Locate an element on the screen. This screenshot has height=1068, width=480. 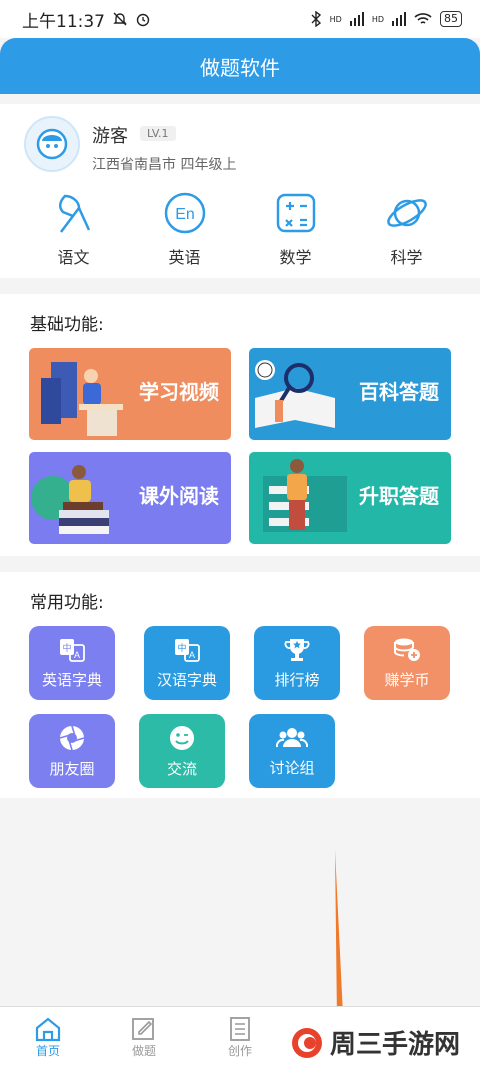
watermark: 周三手游网 is located at coordinates (380, 1042).